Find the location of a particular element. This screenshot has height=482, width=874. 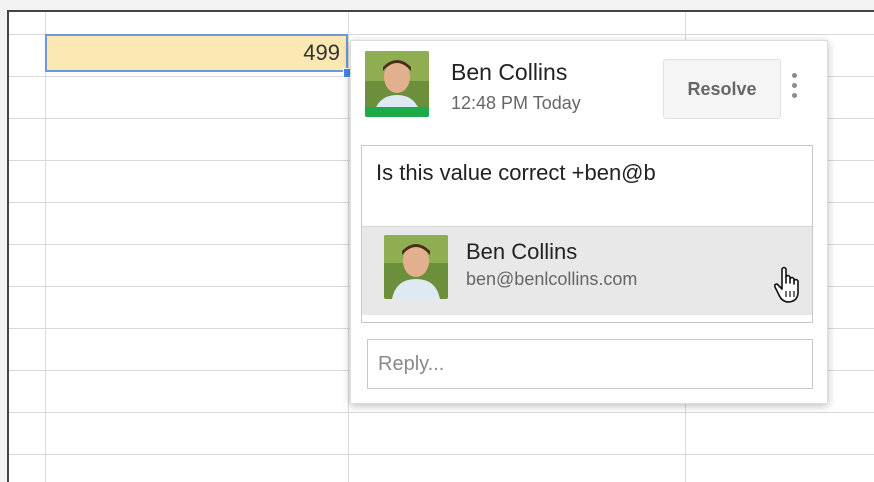

hand-pointer-icon is located at coordinates (789, 285).